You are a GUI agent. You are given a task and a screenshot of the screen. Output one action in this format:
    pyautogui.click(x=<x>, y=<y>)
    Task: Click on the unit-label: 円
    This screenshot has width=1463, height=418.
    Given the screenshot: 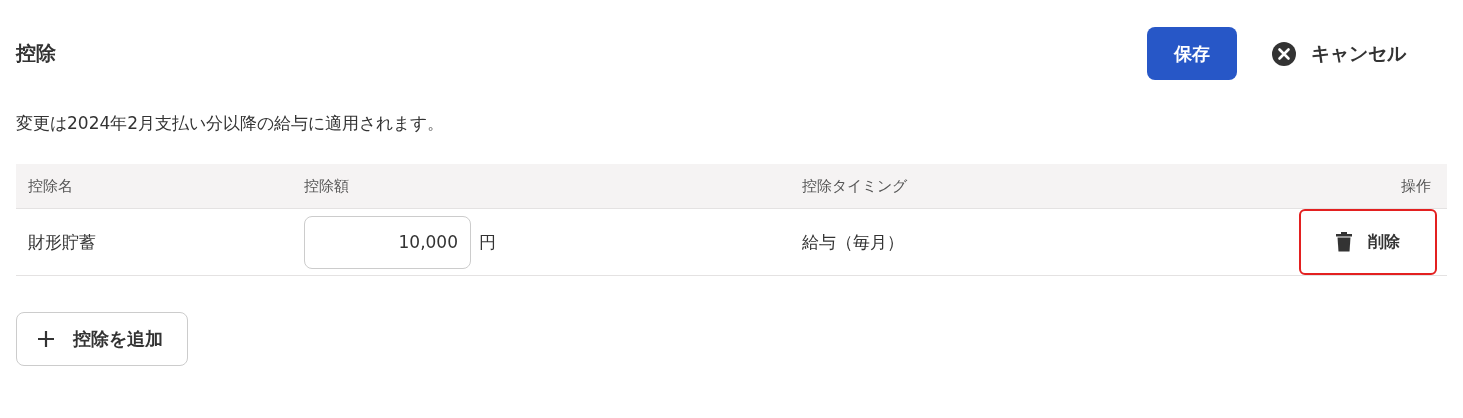 What is the action you would take?
    pyautogui.click(x=487, y=242)
    